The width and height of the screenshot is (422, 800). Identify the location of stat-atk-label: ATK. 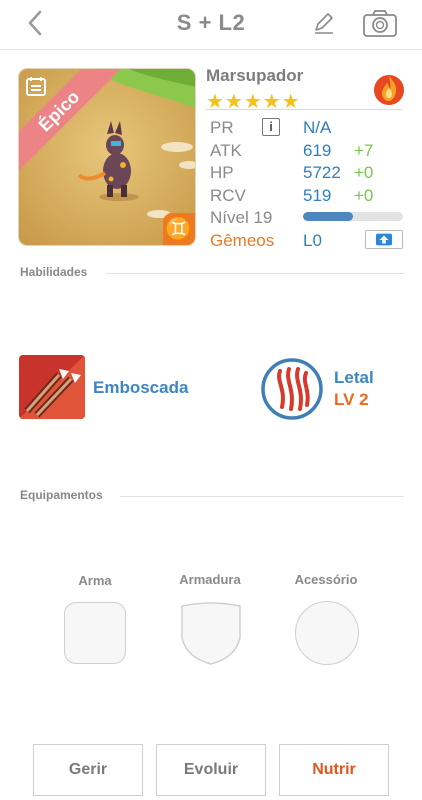
(226, 150).